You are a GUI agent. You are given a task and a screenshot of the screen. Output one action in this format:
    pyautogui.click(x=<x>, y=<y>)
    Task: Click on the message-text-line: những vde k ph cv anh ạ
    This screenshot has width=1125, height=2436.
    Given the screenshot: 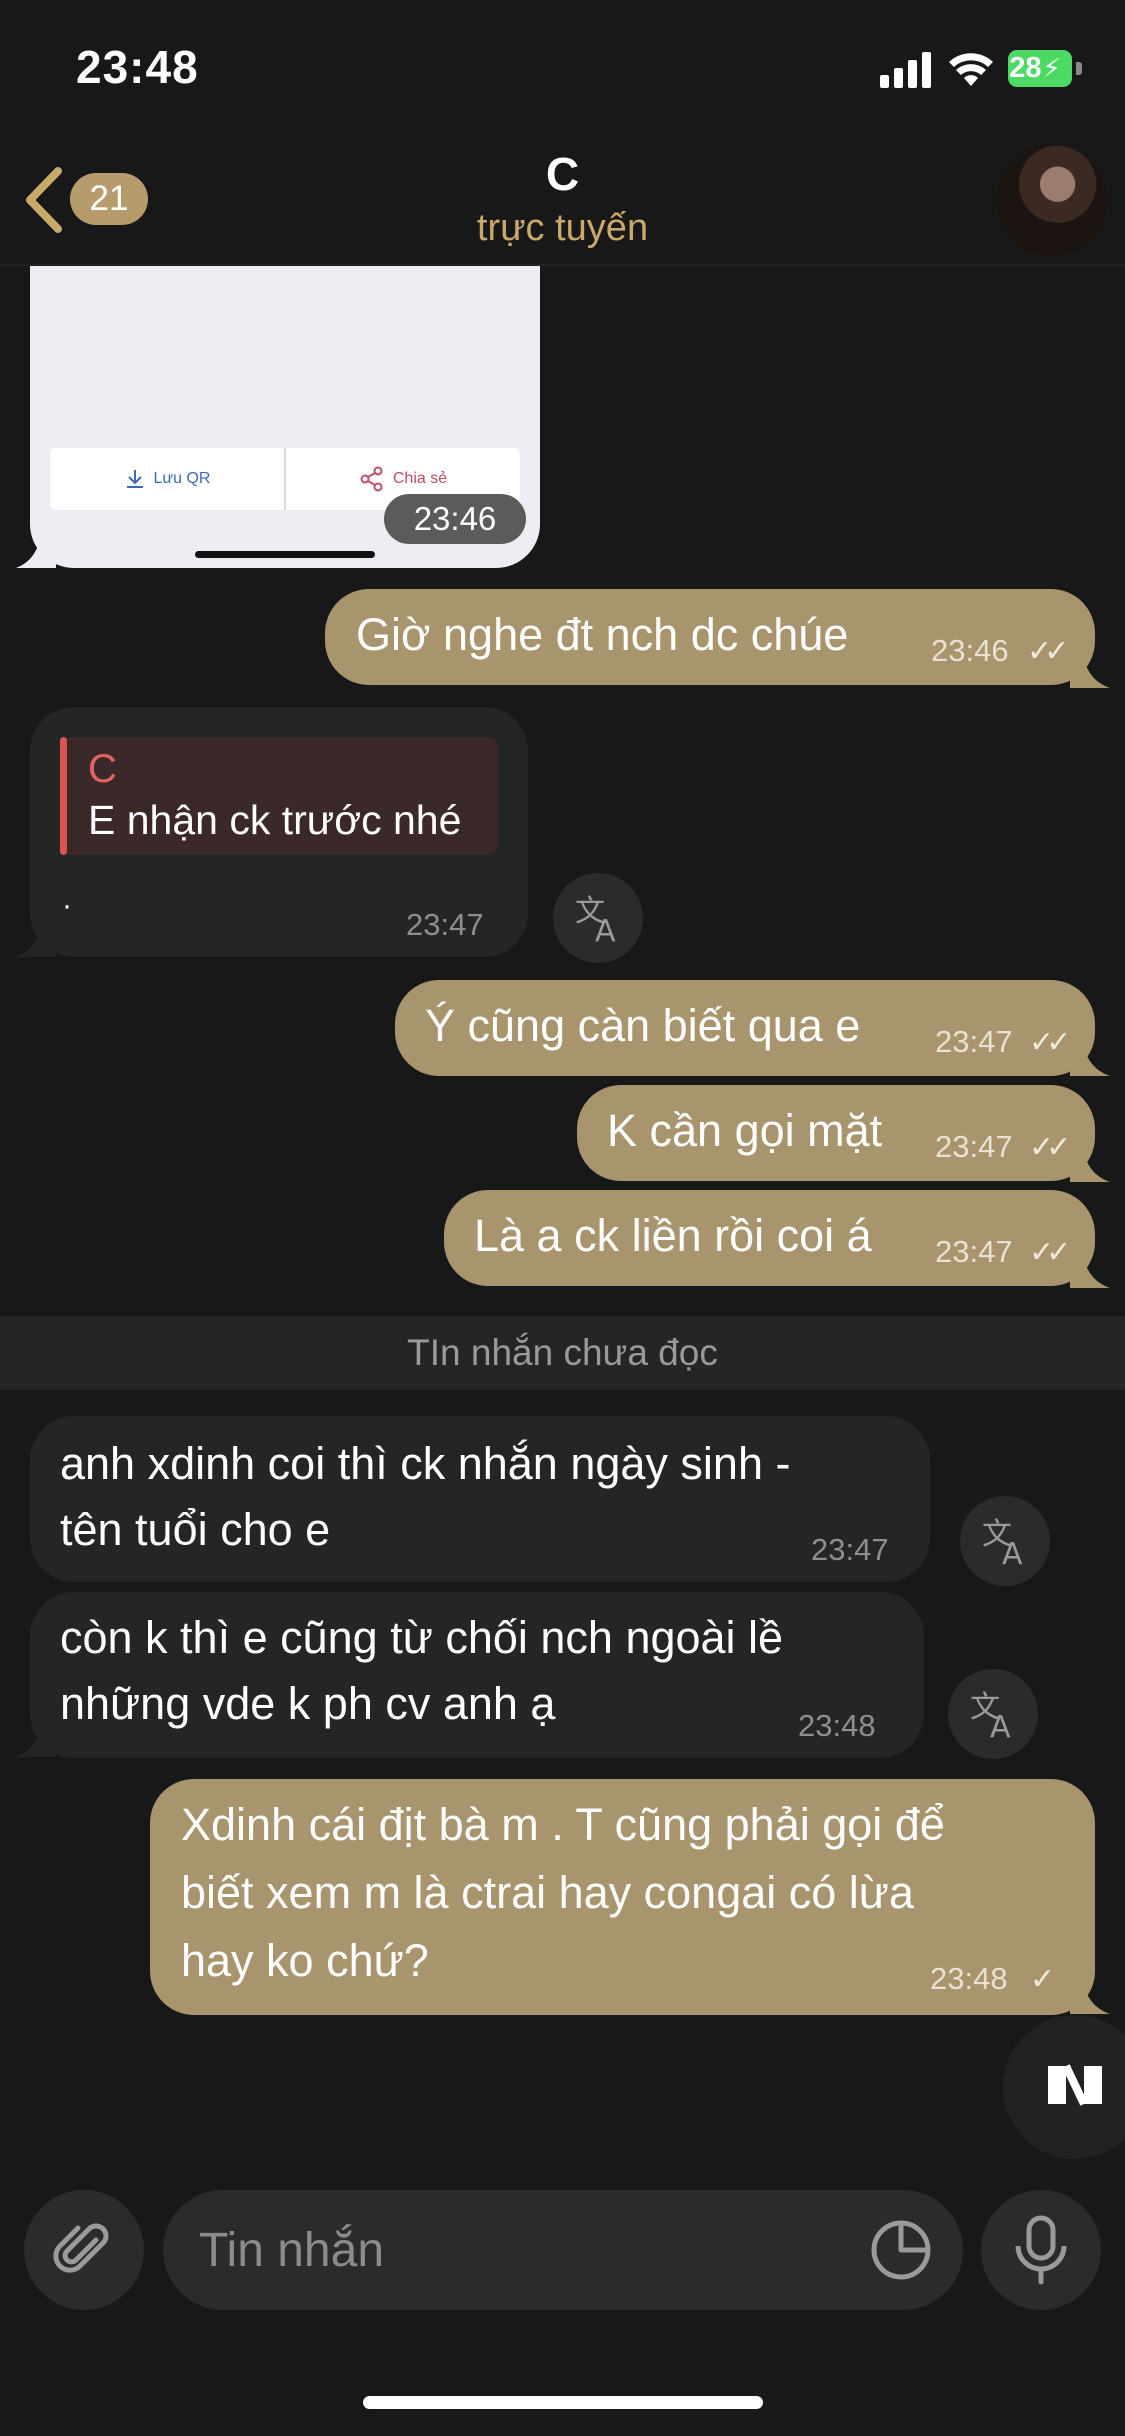 What is the action you would take?
    pyautogui.click(x=308, y=1703)
    